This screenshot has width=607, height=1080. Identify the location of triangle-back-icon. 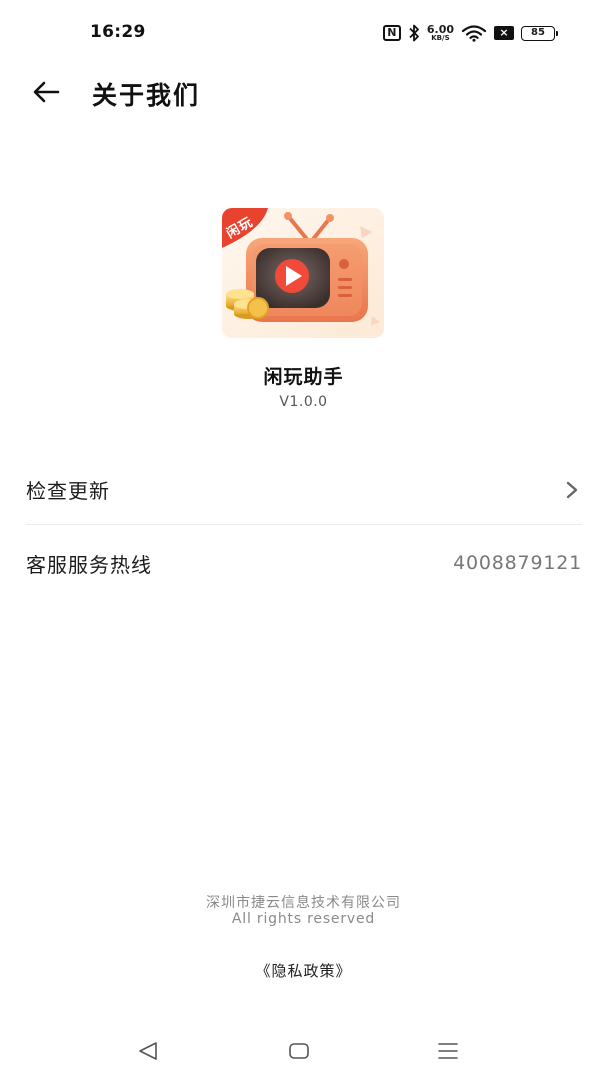
(148, 1051).